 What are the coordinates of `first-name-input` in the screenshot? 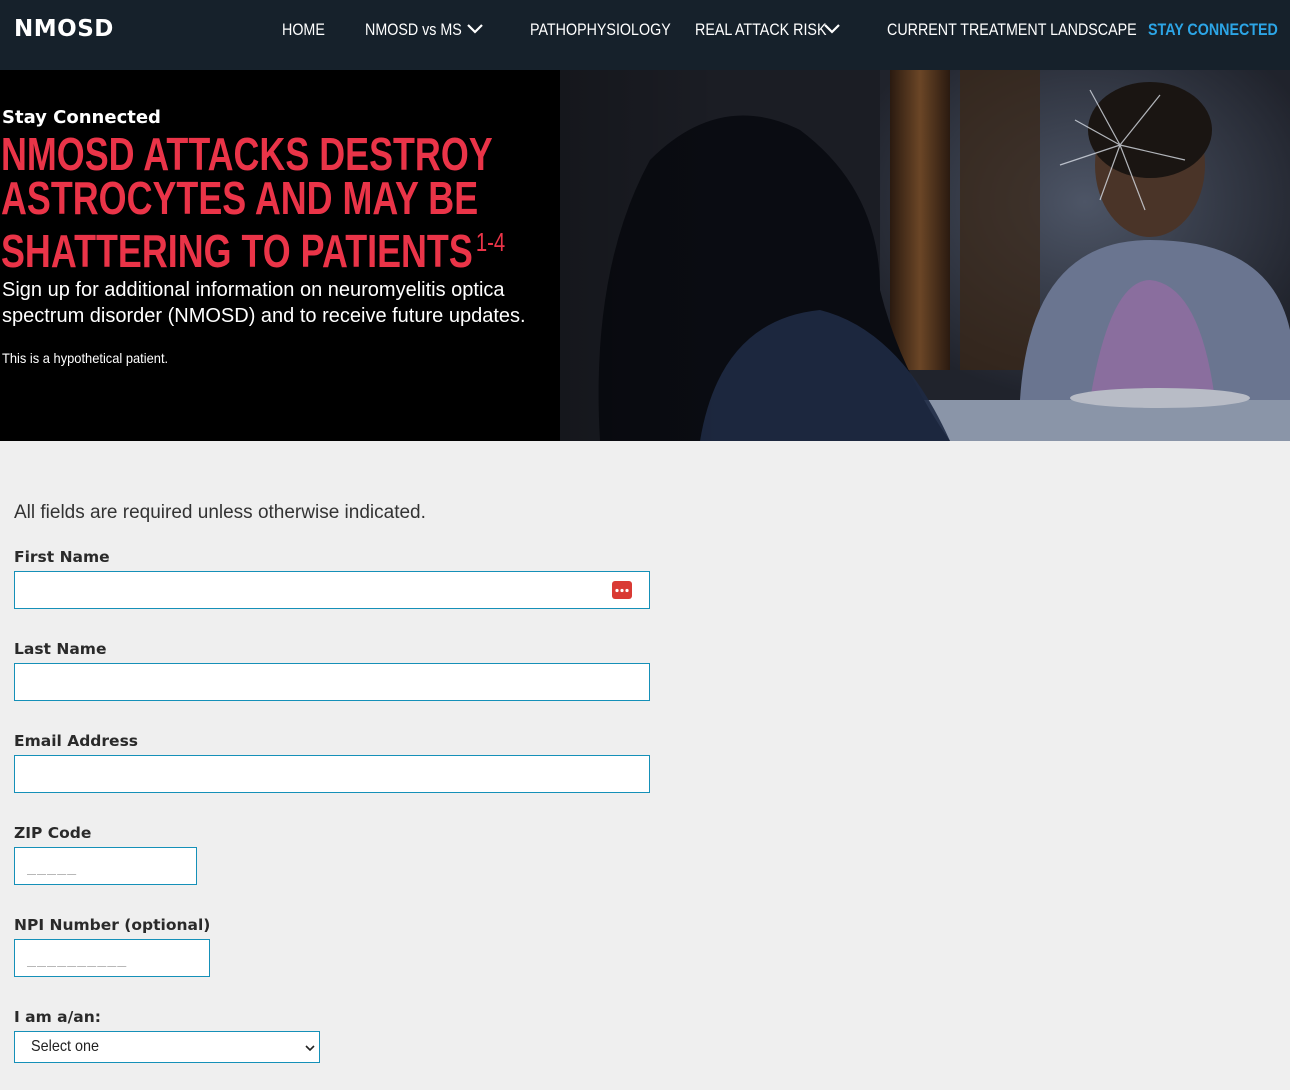 It's located at (332, 590).